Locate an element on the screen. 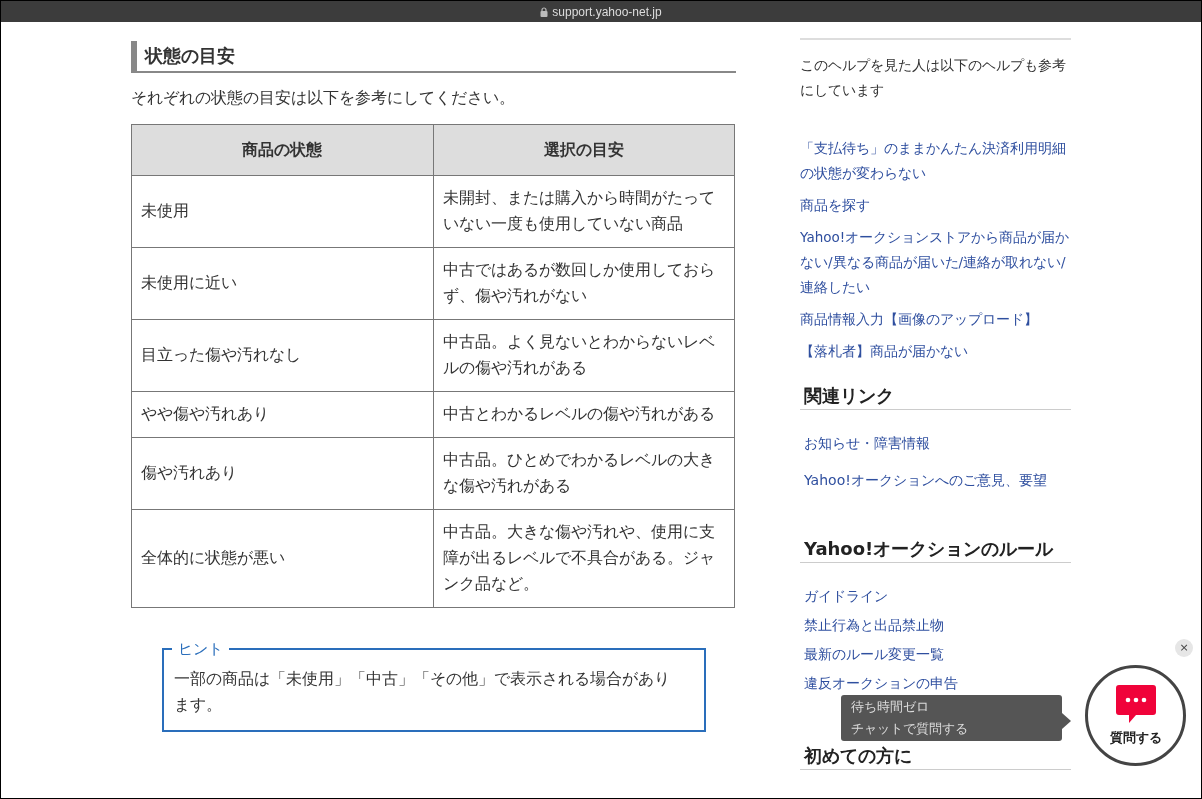  table-cell: 中古品。ひとめでわかるレベルの大きな傷や汚れがある is located at coordinates (584, 473).